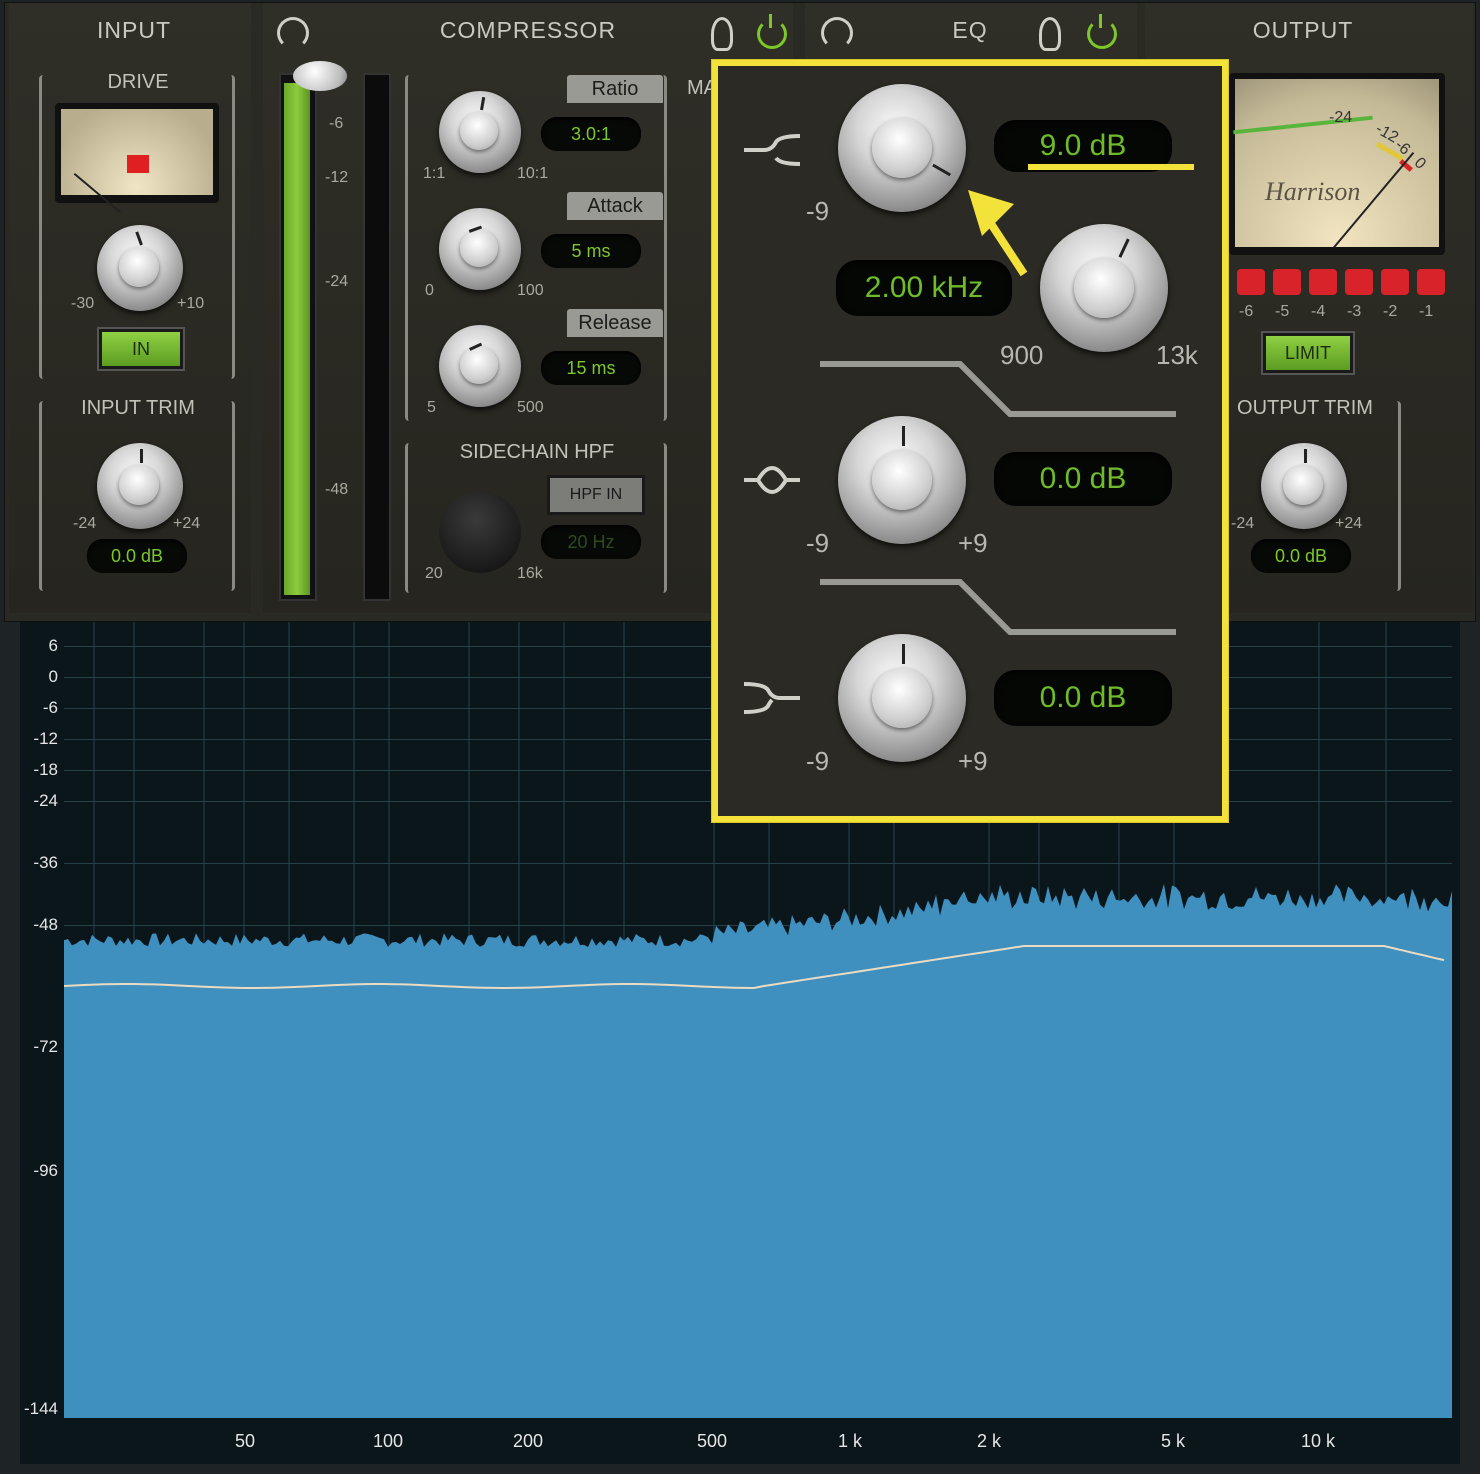 This screenshot has width=1480, height=1474. I want to click on y-label-minus6: -6, so click(50, 707).